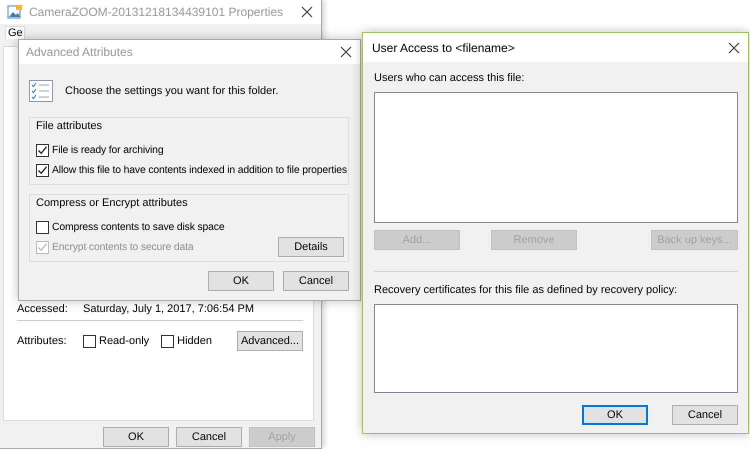 This screenshot has width=750, height=449. What do you see at coordinates (705, 415) in the screenshot?
I see `button: Cancel` at bounding box center [705, 415].